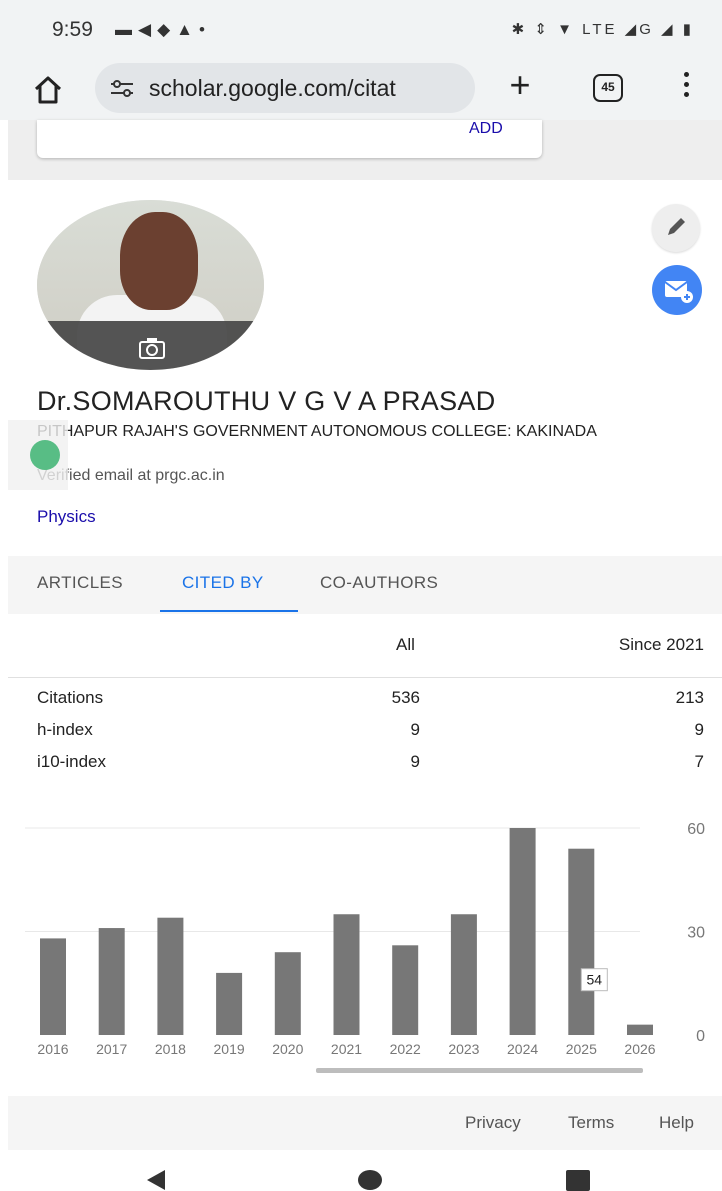  What do you see at coordinates (595, 980) in the screenshot?
I see `bar-tooltip-label: 54` at bounding box center [595, 980].